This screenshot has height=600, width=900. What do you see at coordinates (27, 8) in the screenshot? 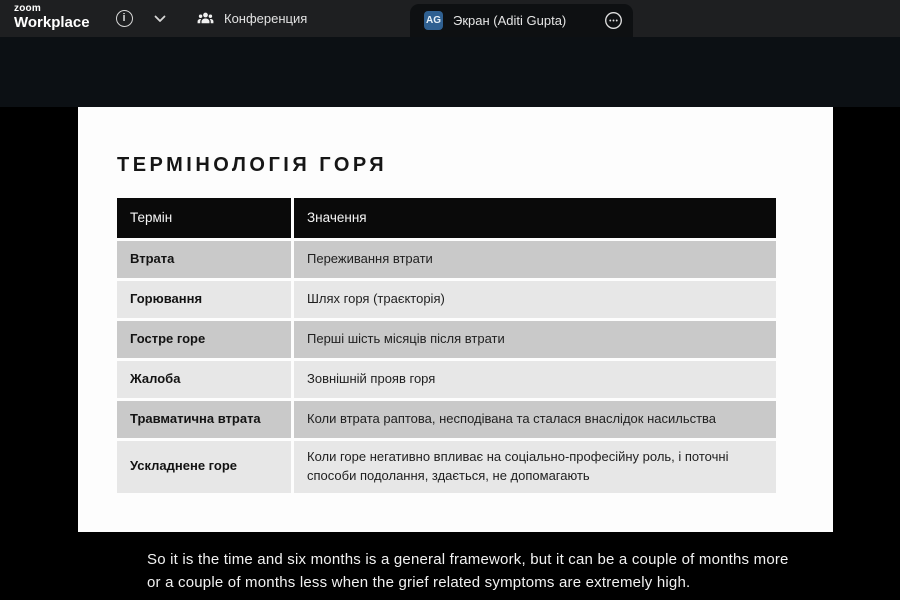
I see `logo-text-zoom: zoom` at bounding box center [27, 8].